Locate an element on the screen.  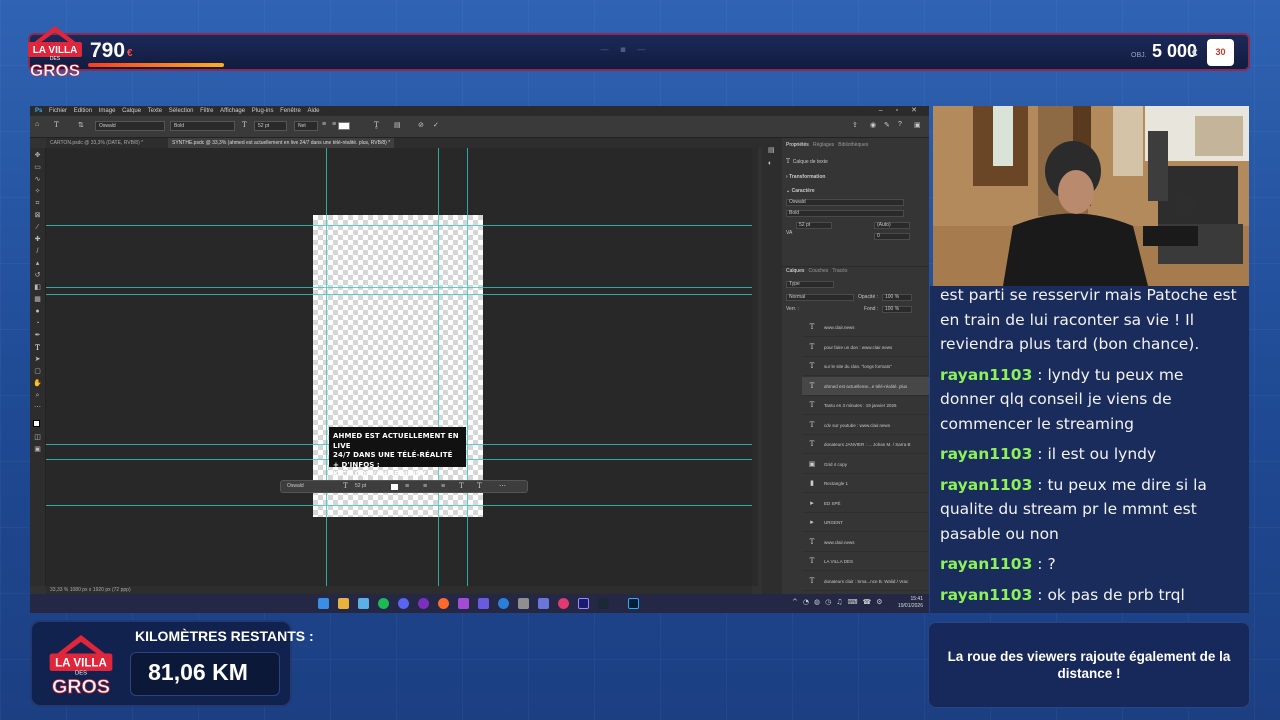
layer-row: Tsur le site du clan. "longs formats" is located at coordinates (865, 366).